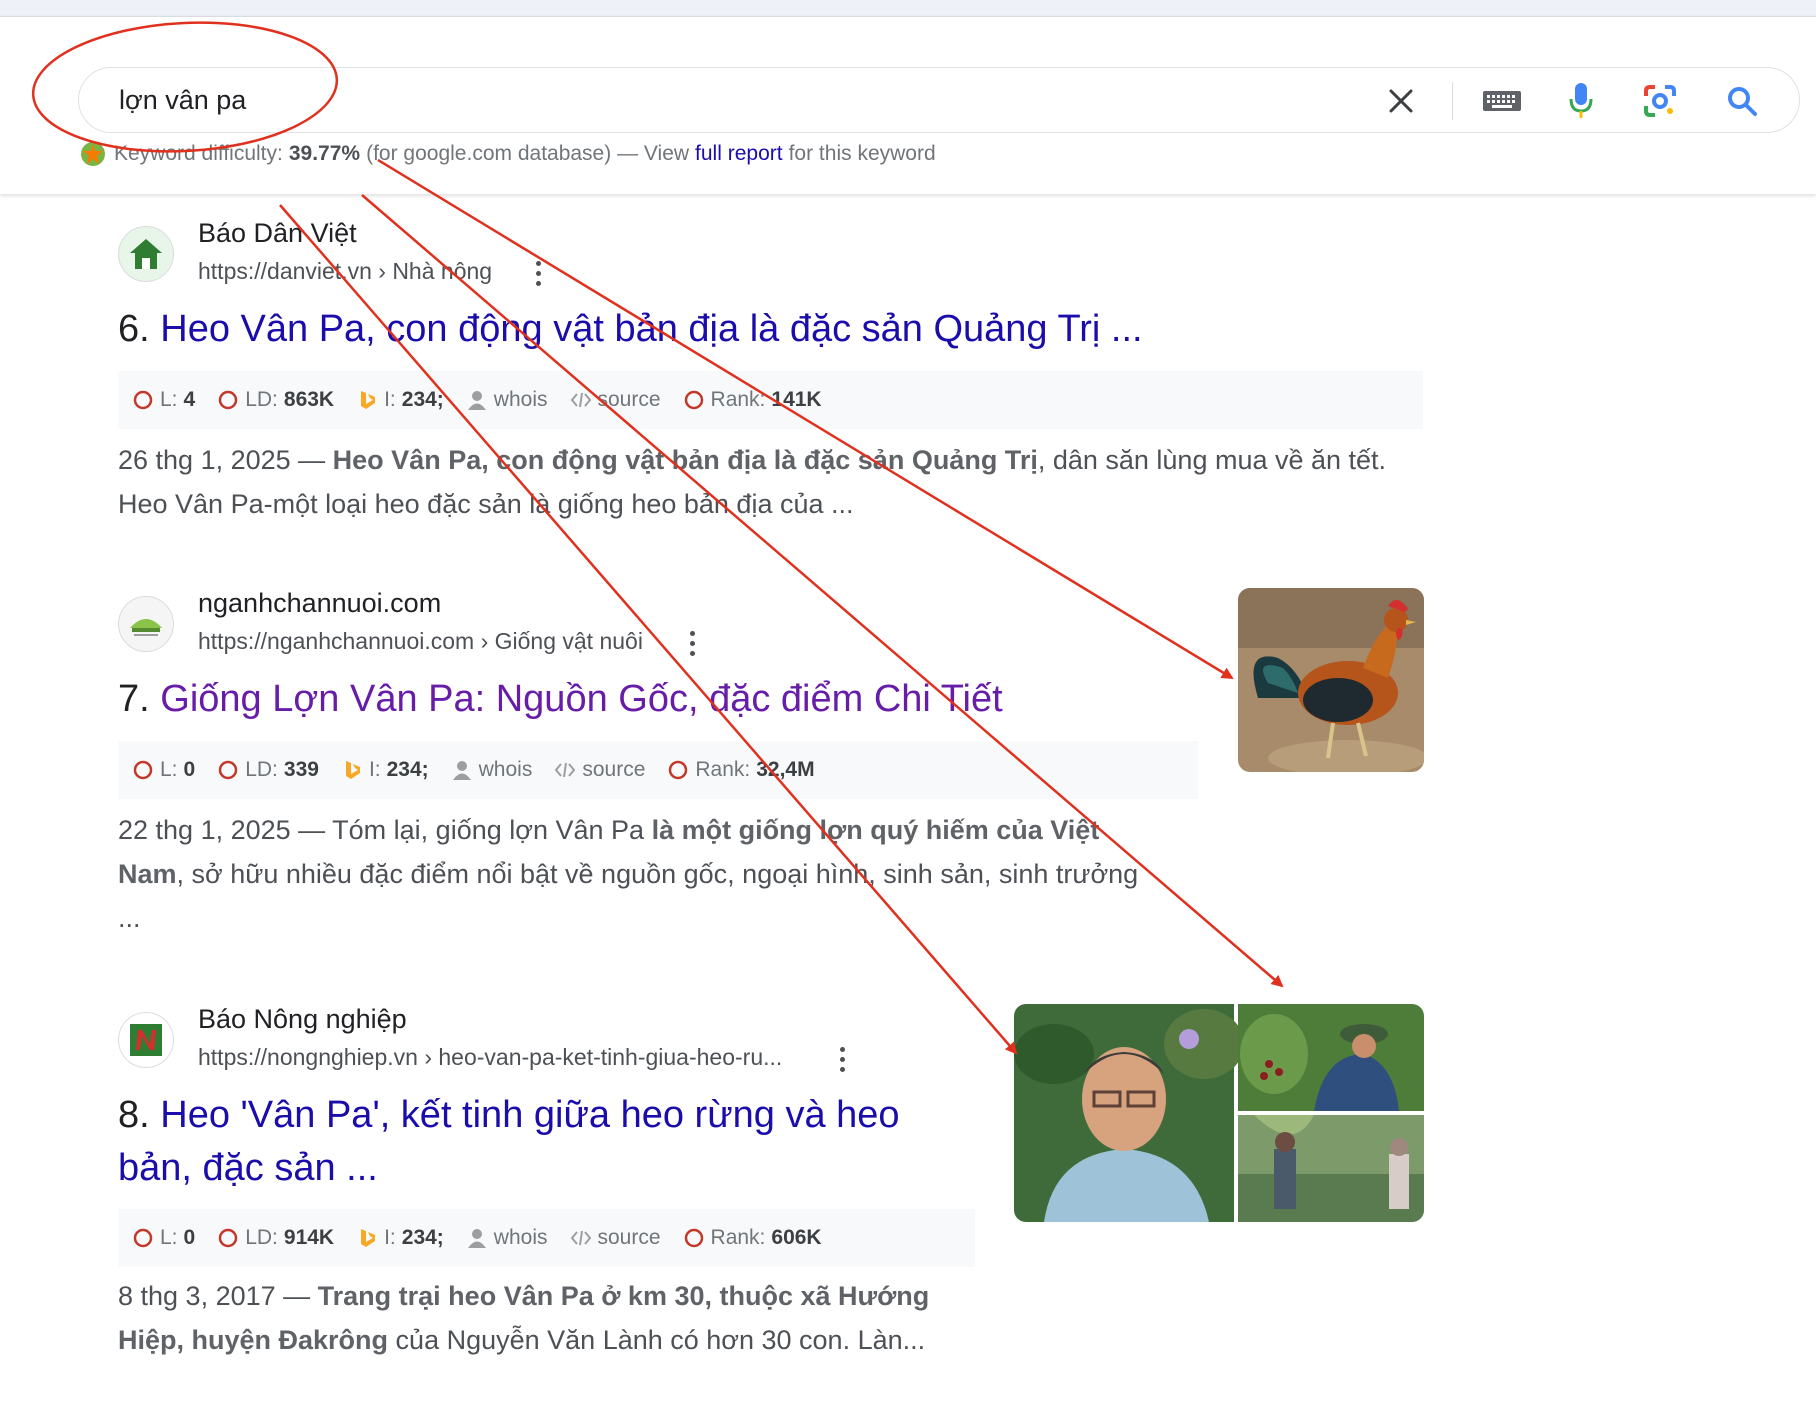 This screenshot has height=1418, width=1816. I want to click on keyword-difficulty-label: Keyword difficulty:, so click(198, 153).